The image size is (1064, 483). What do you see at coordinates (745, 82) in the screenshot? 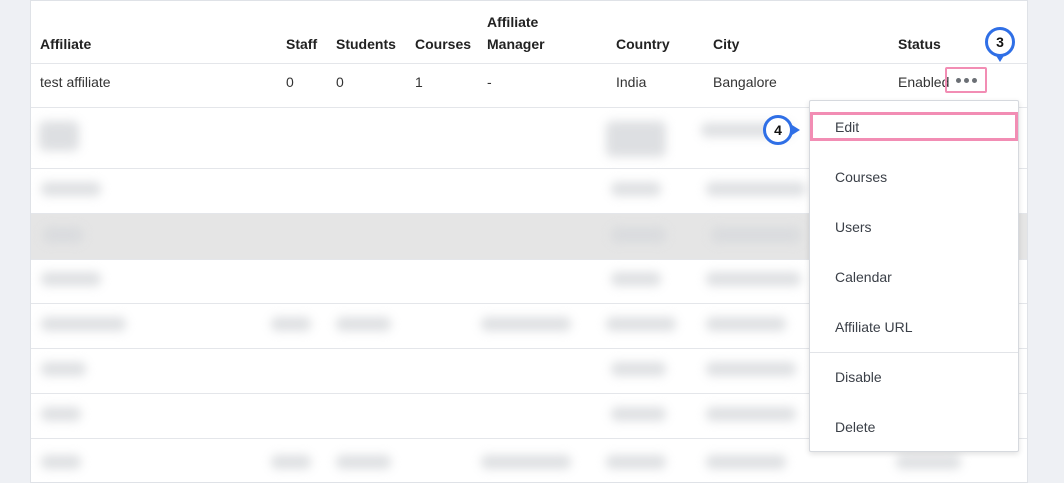
I see `cell-city: Bangalore` at bounding box center [745, 82].